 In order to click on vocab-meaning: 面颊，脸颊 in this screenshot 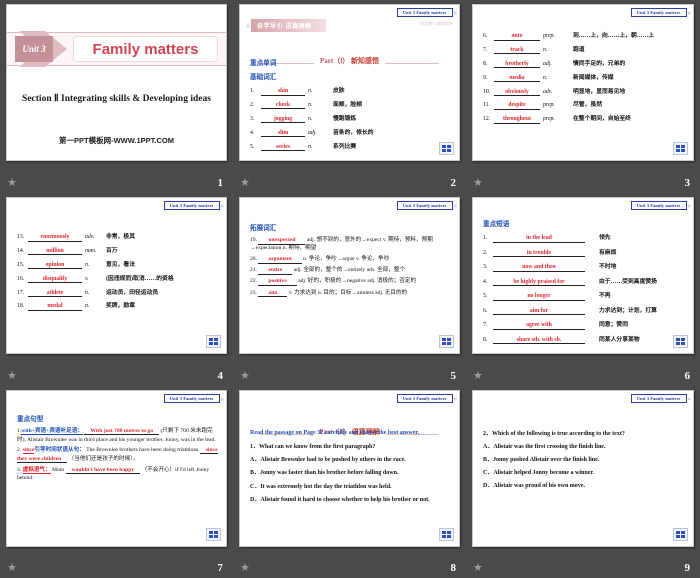, I will do `click(347, 104)`.